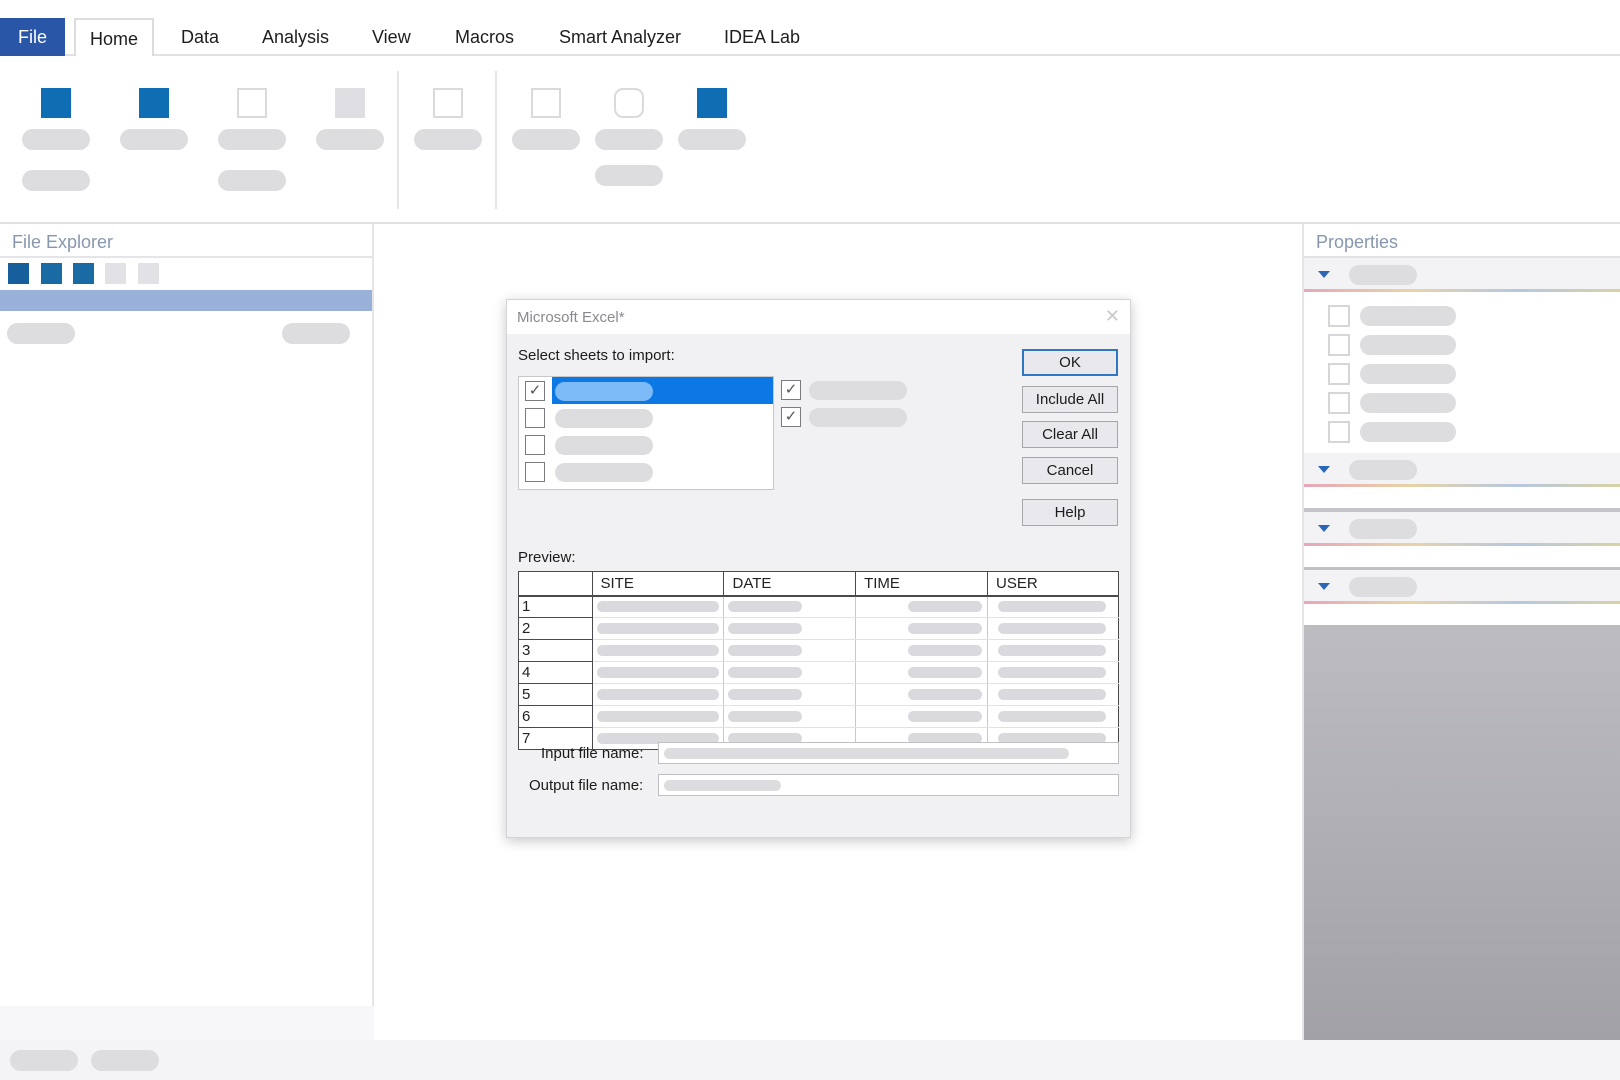 The width and height of the screenshot is (1620, 1080). What do you see at coordinates (555, 694) in the screenshot?
I see `row-number: 5` at bounding box center [555, 694].